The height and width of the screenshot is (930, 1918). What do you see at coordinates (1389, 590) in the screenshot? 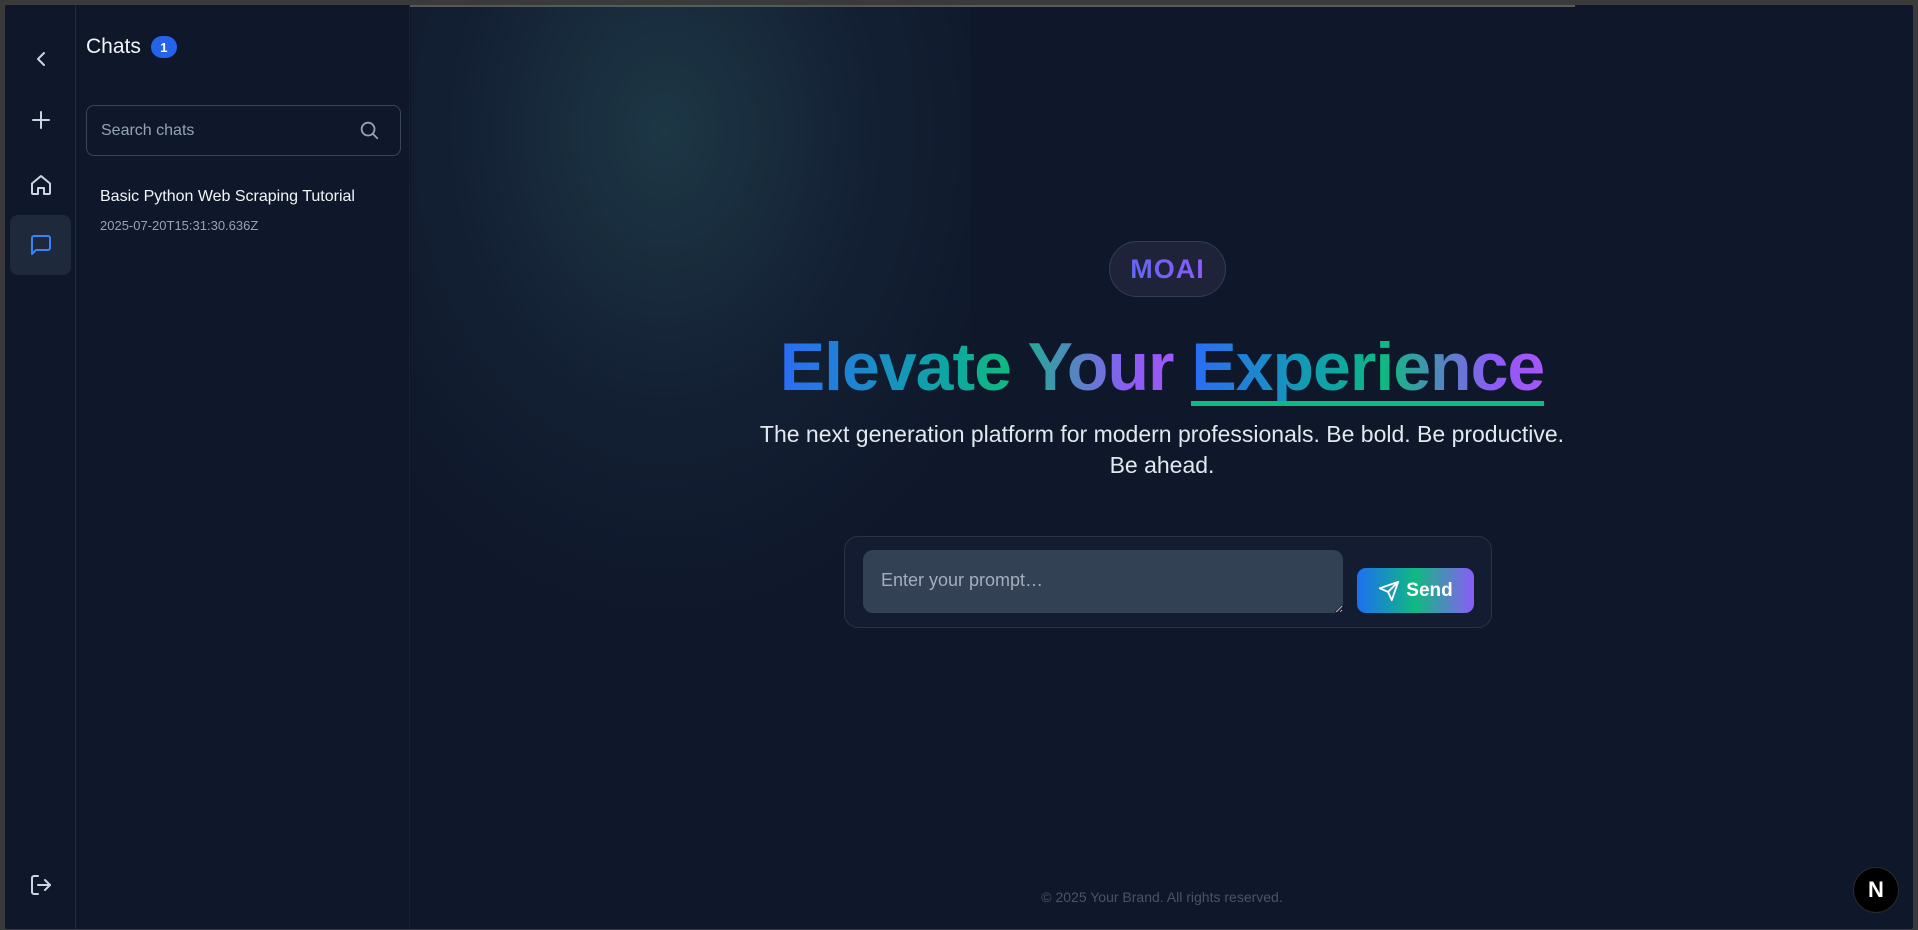
I see `send-icon` at bounding box center [1389, 590].